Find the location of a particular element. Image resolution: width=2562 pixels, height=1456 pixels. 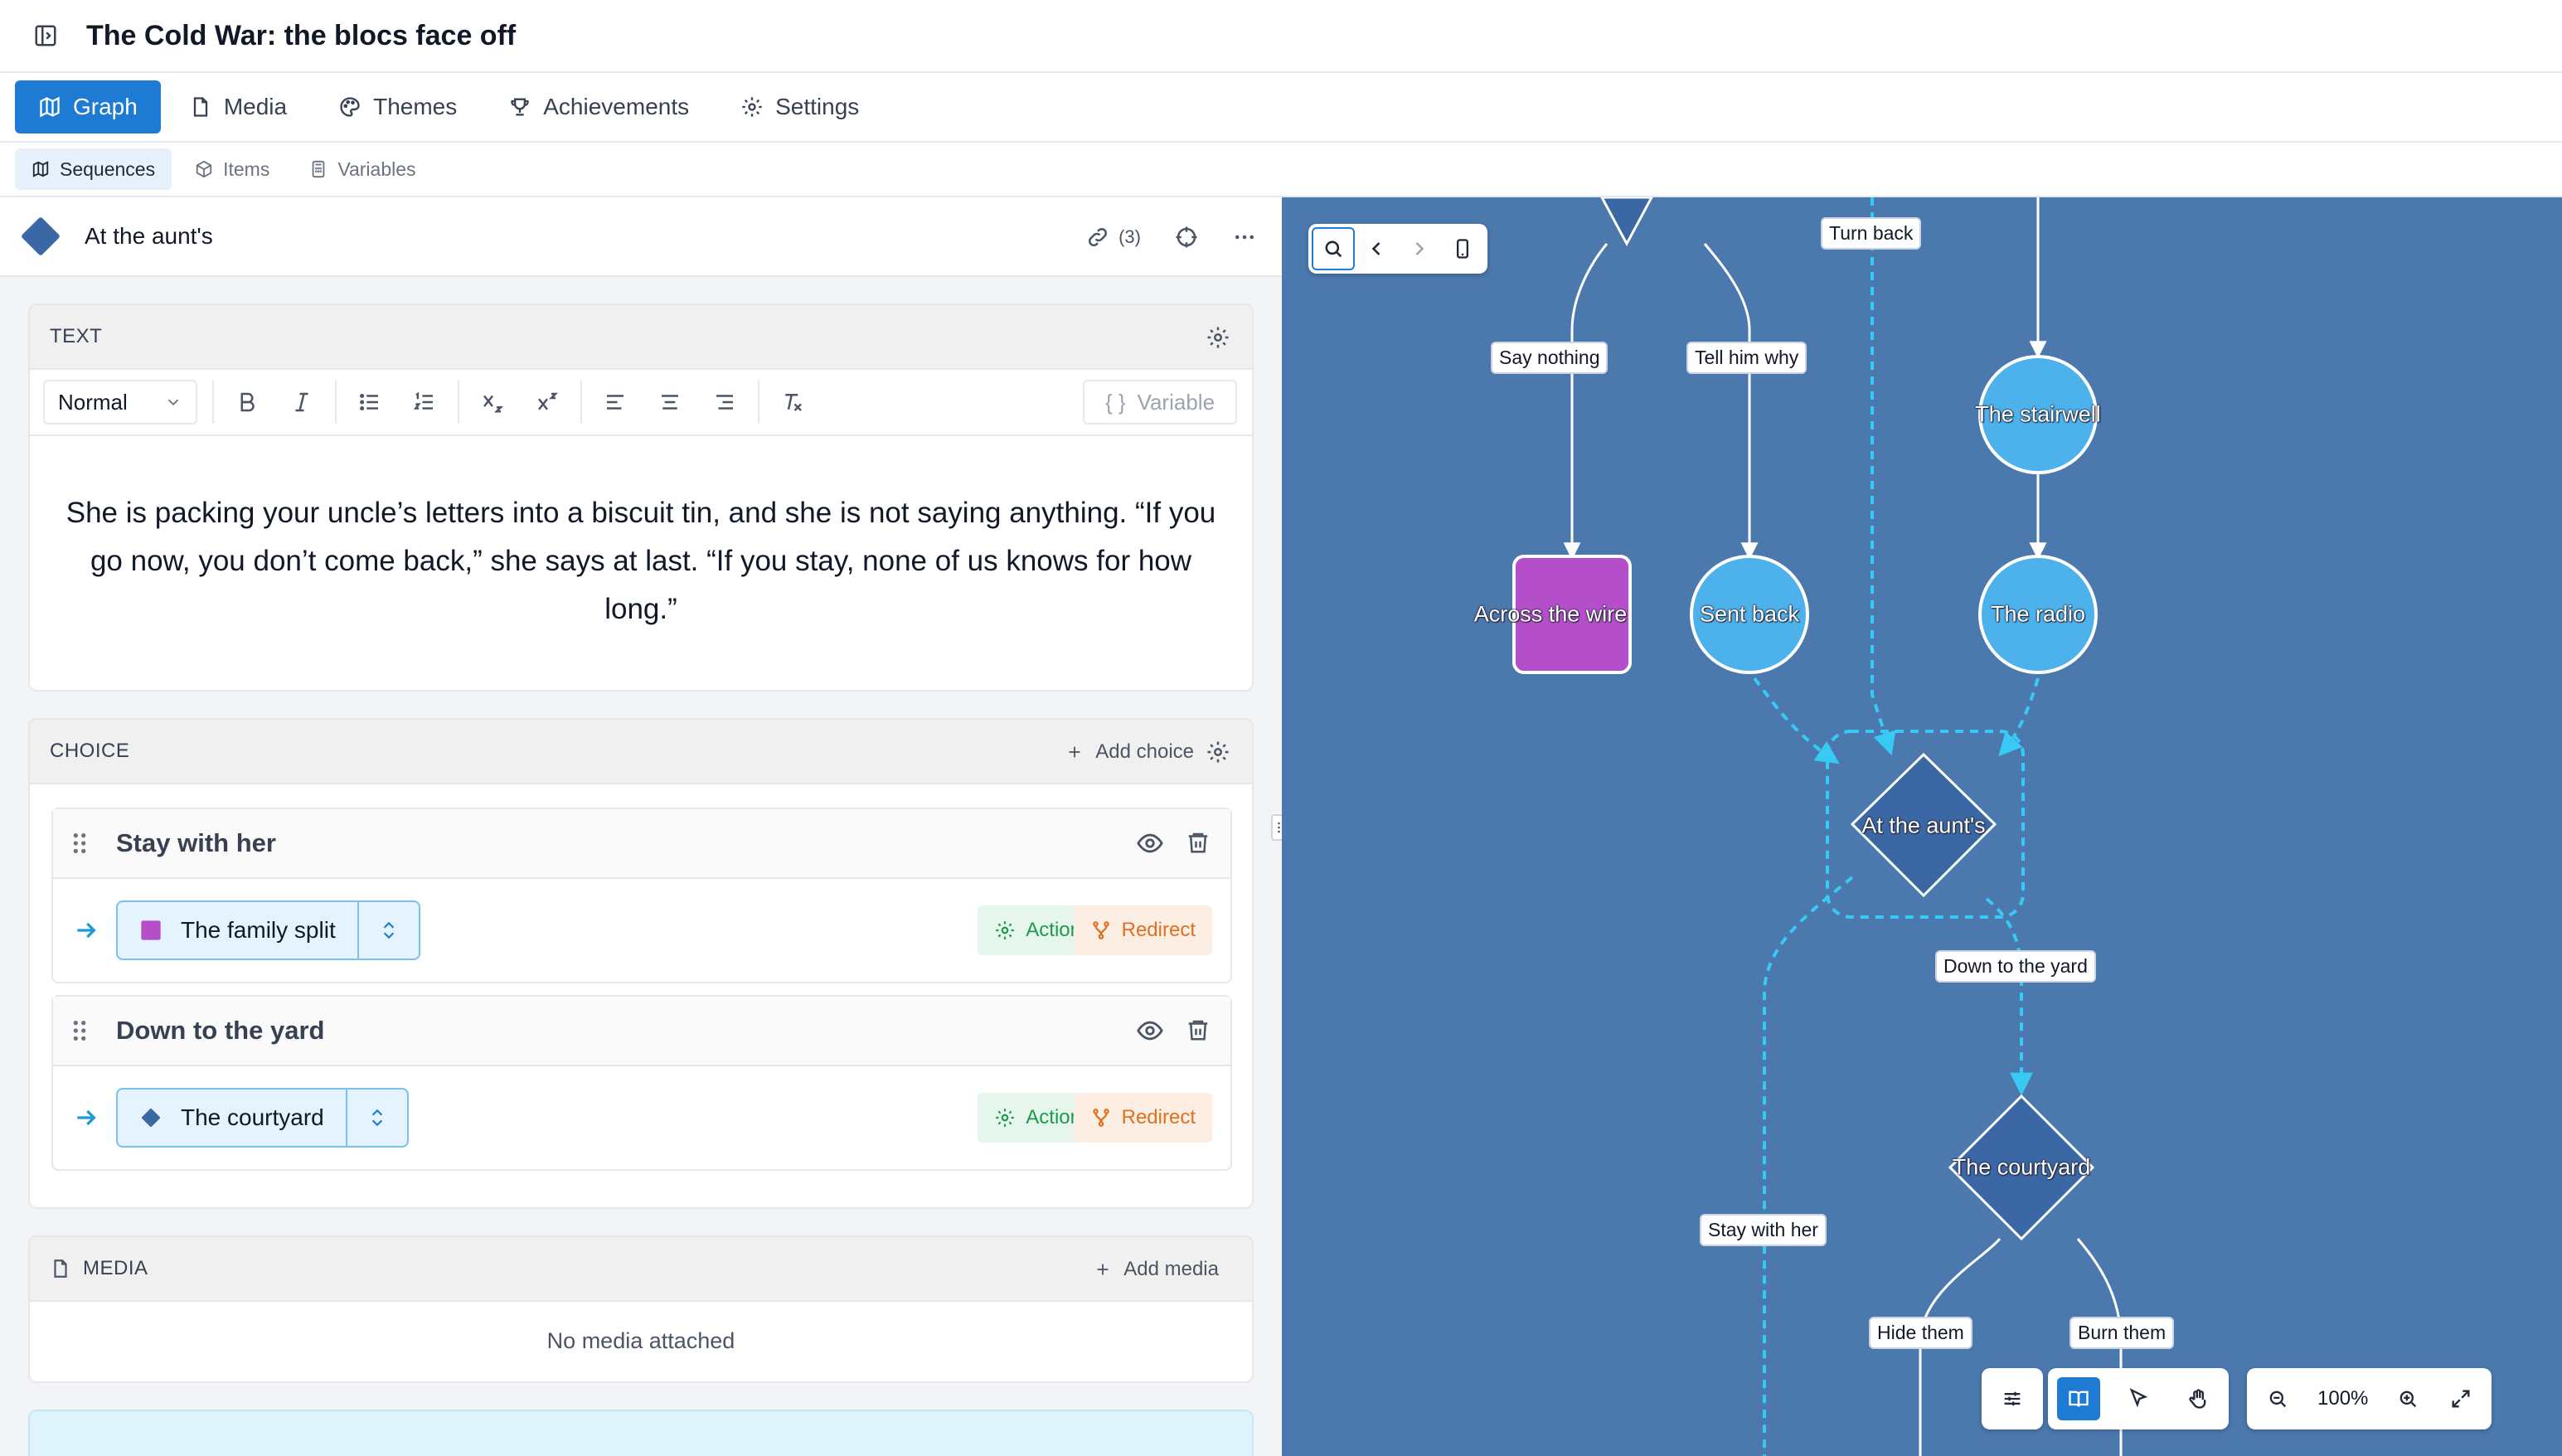

subtab-variables: Variables is located at coordinates (363, 169).